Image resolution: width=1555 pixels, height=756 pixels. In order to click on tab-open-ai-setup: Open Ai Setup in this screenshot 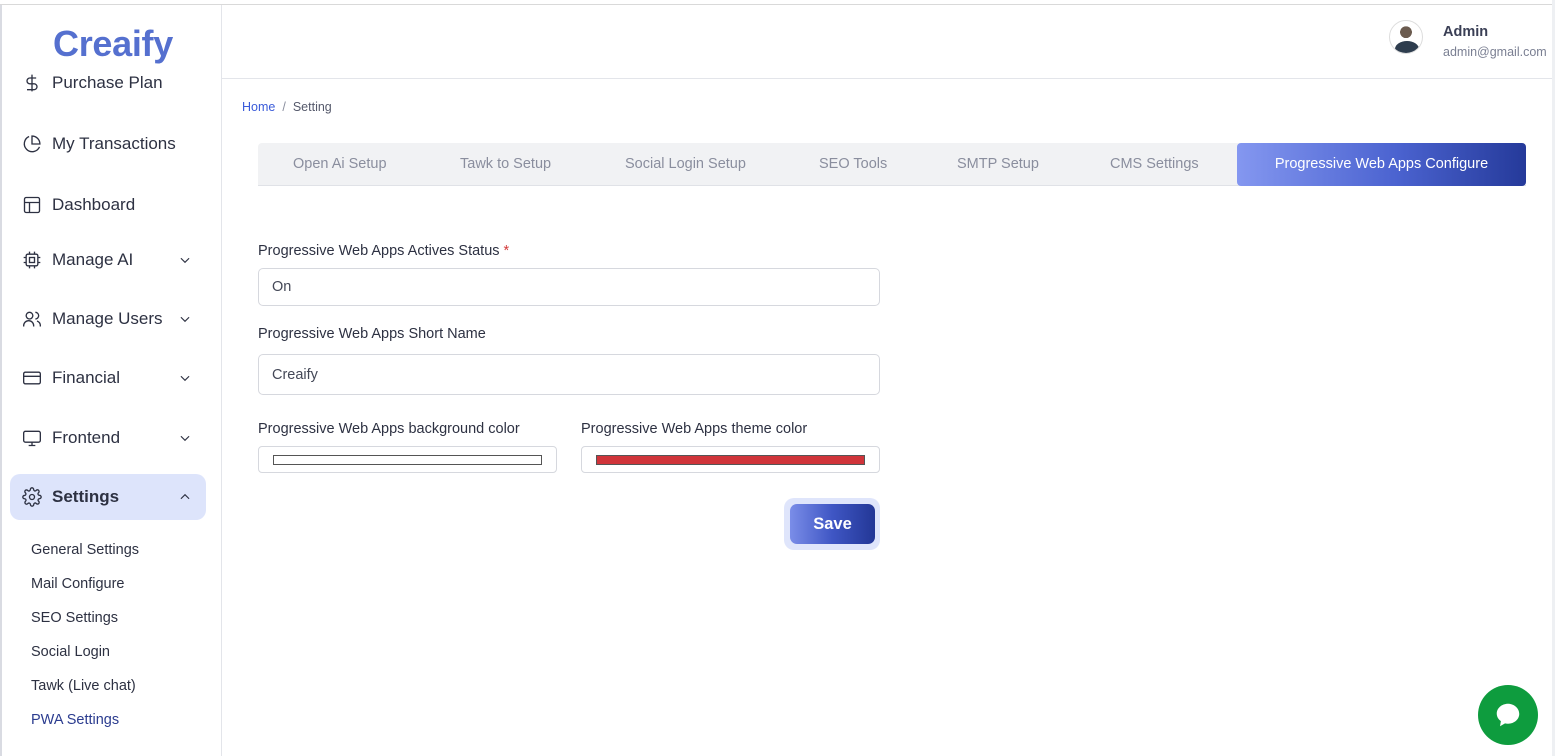, I will do `click(340, 164)`.